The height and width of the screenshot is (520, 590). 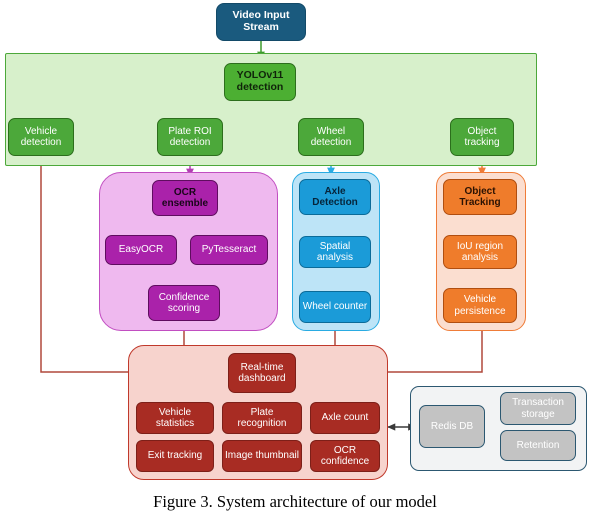 I want to click on node-label: PyTesseract, so click(x=229, y=250).